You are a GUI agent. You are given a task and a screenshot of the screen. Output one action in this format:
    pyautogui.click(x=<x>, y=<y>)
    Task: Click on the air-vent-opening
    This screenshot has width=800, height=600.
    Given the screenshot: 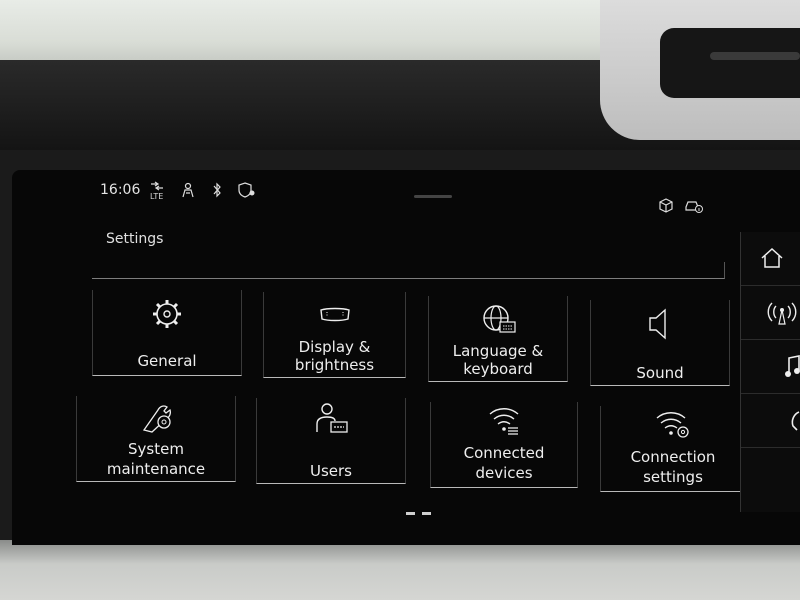 What is the action you would take?
    pyautogui.click(x=730, y=63)
    